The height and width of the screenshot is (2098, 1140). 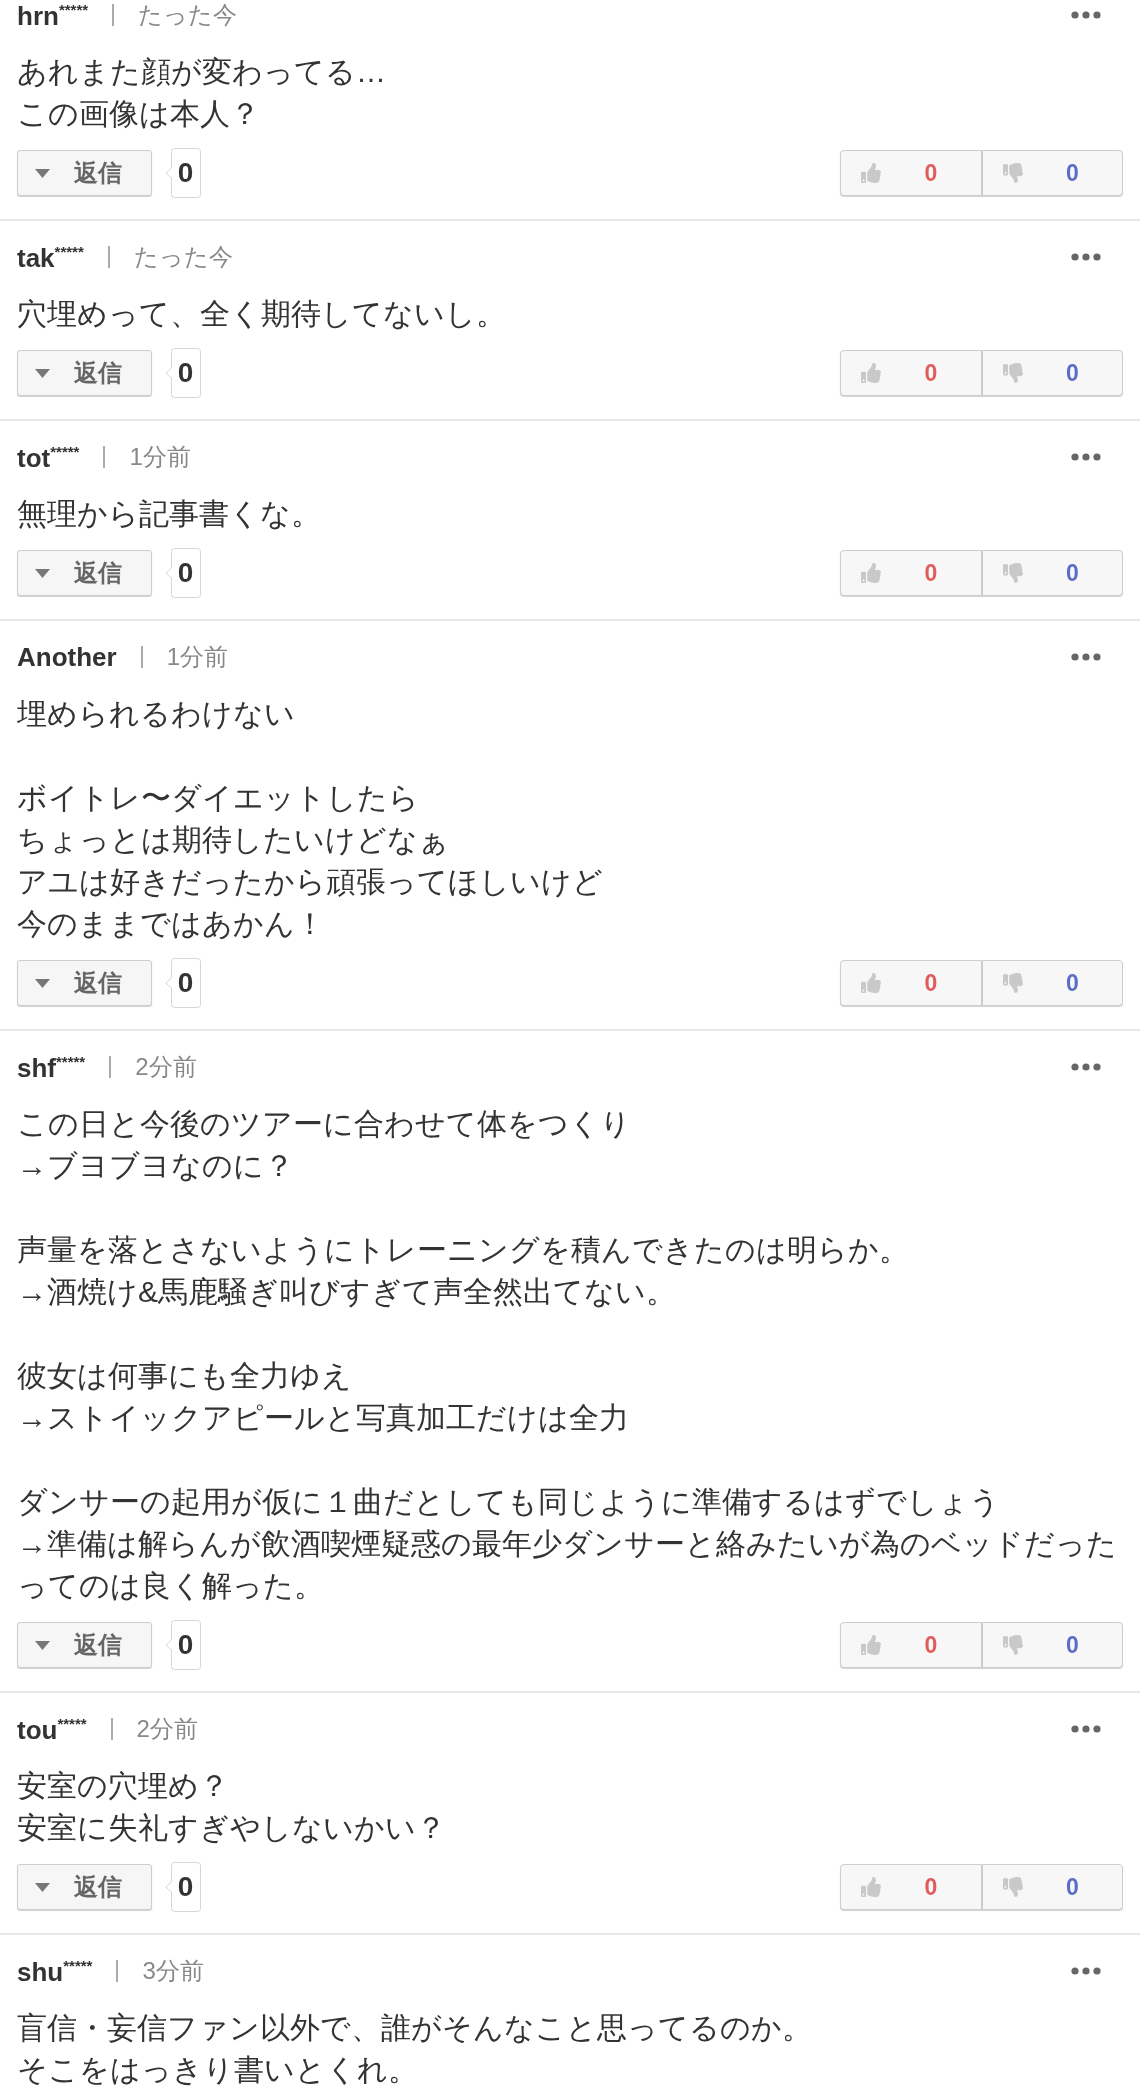 I want to click on comment-text: 無理から記事書くな。, so click(x=169, y=514).